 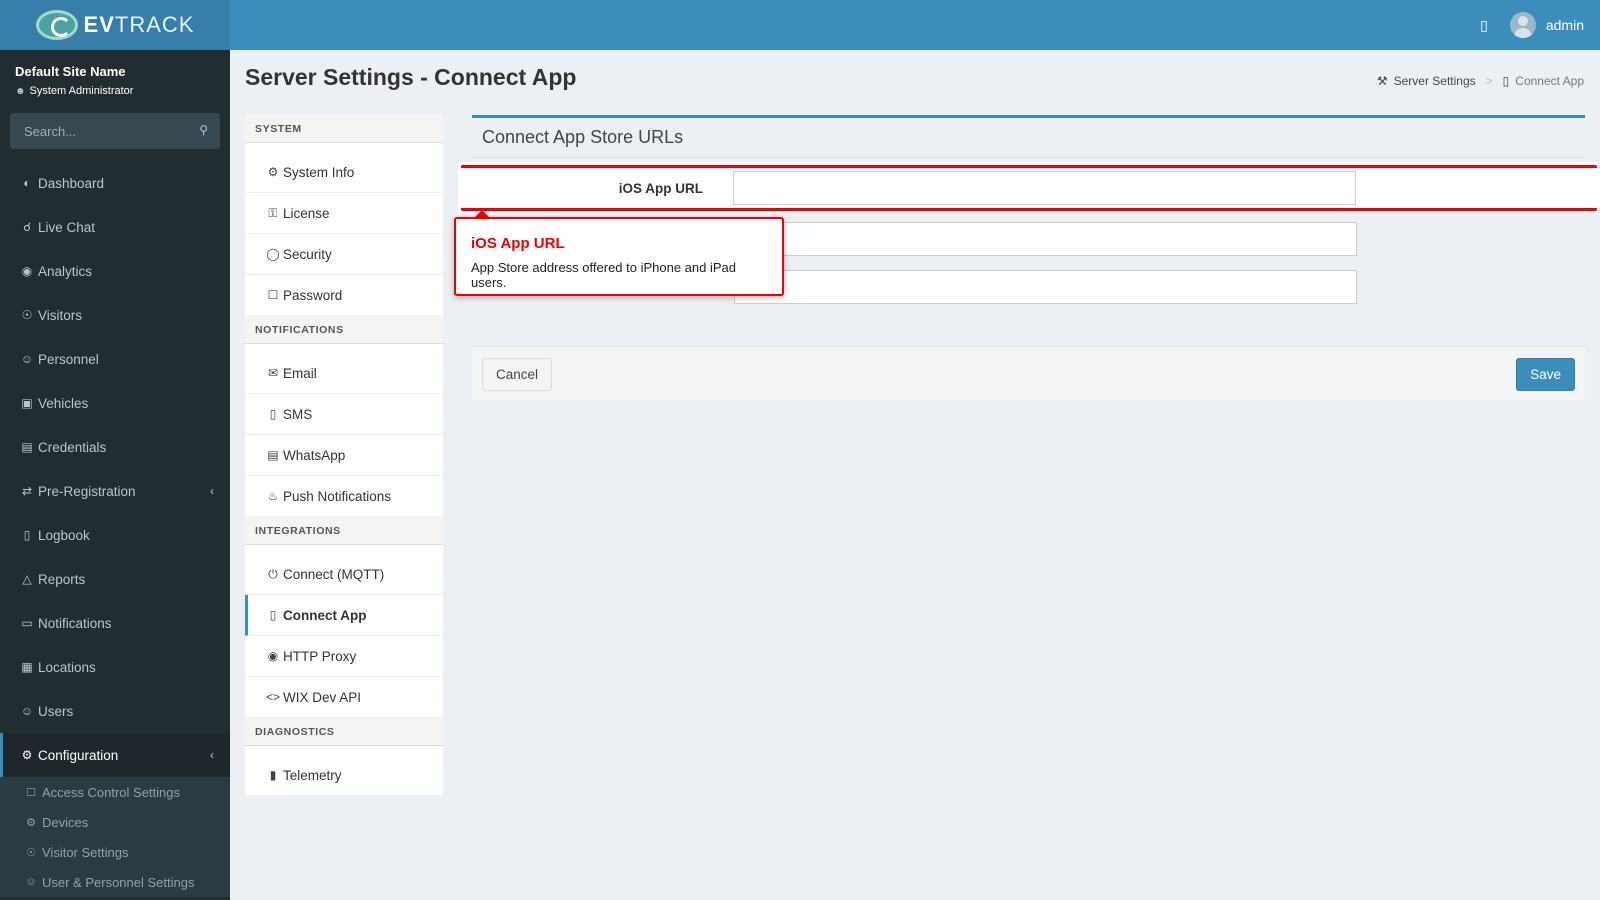 What do you see at coordinates (334, 574) in the screenshot?
I see `menu-item-label: Connect (MQTT)` at bounding box center [334, 574].